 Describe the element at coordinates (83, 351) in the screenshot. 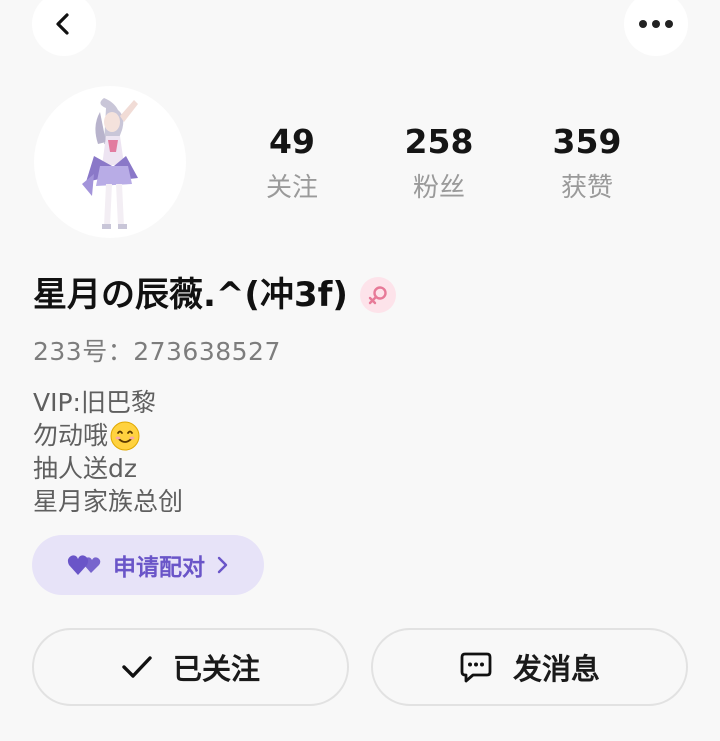

I see `uid-label: 233号：` at that location.